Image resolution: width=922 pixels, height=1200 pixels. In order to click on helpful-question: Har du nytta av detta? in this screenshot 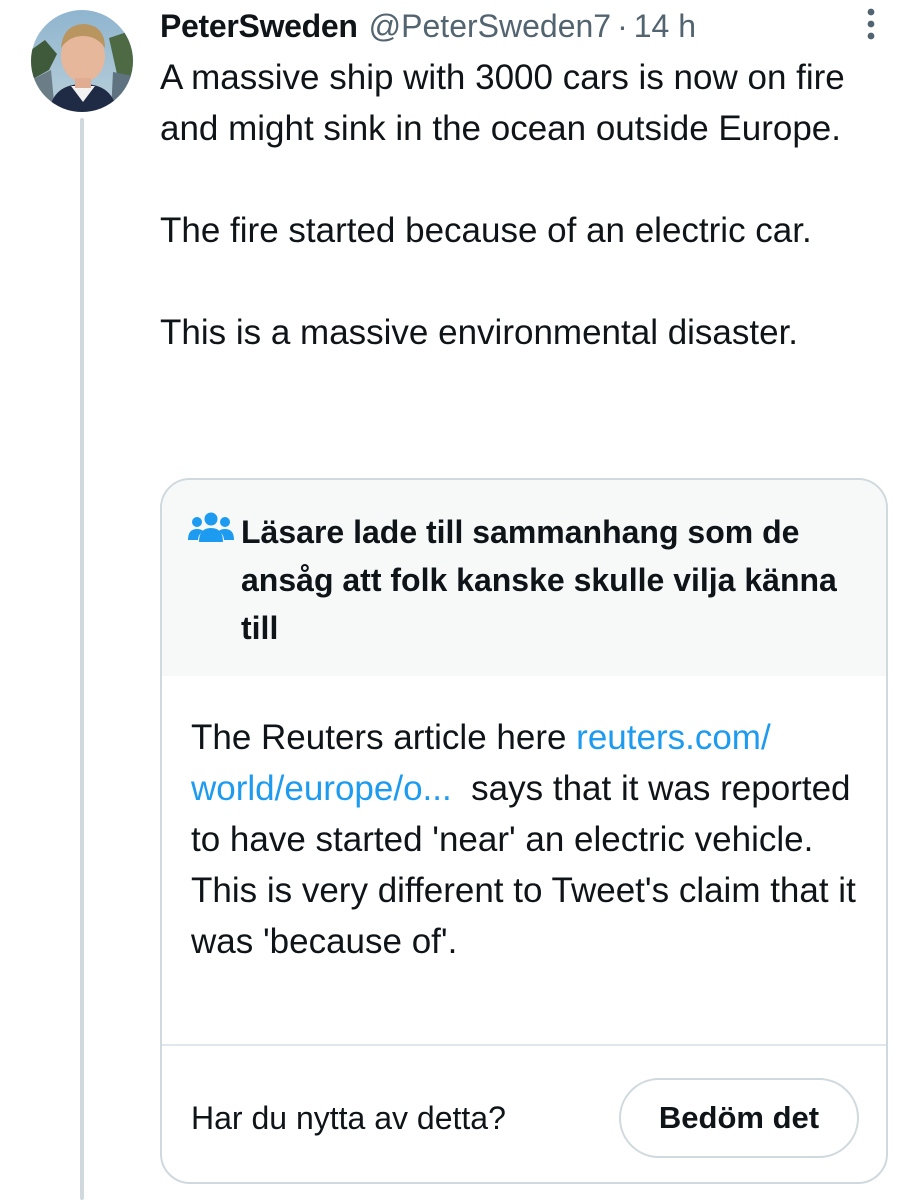, I will do `click(348, 1118)`.